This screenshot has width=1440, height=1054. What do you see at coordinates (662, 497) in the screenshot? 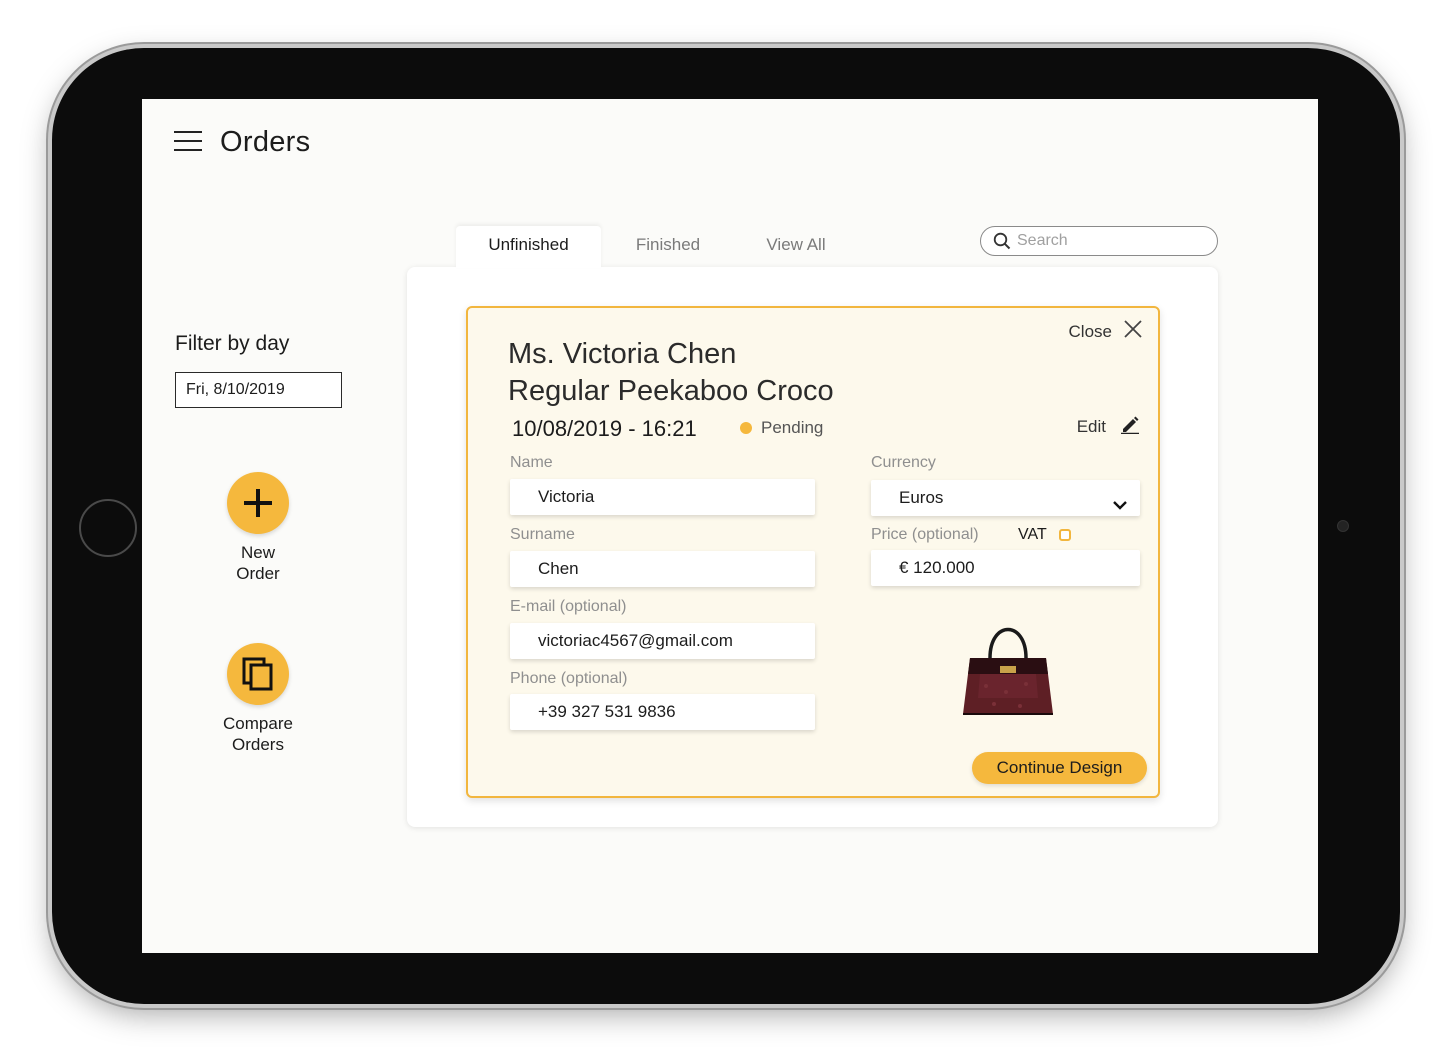
I see `name-field: Victoria` at bounding box center [662, 497].